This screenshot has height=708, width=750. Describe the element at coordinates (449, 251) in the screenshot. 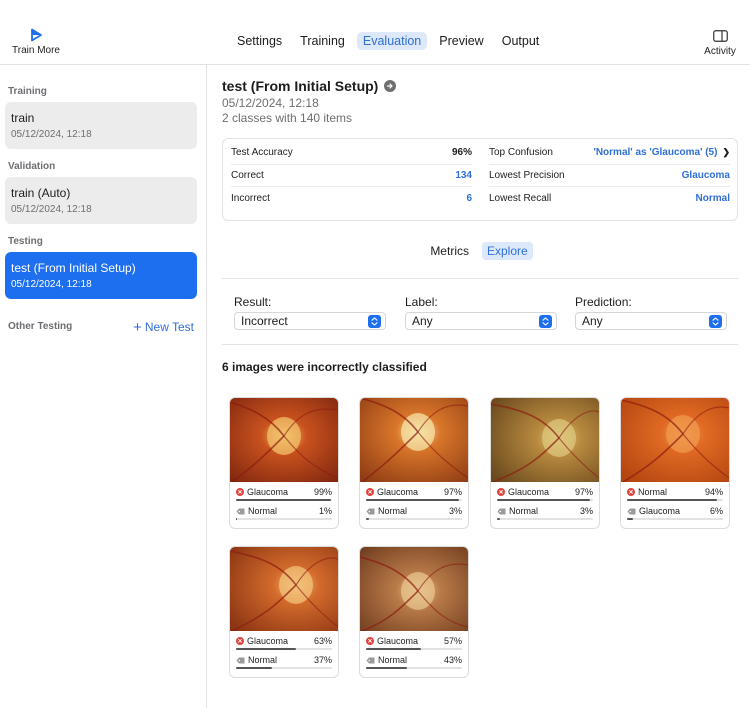

I see `segment-metrics: Metrics` at that location.